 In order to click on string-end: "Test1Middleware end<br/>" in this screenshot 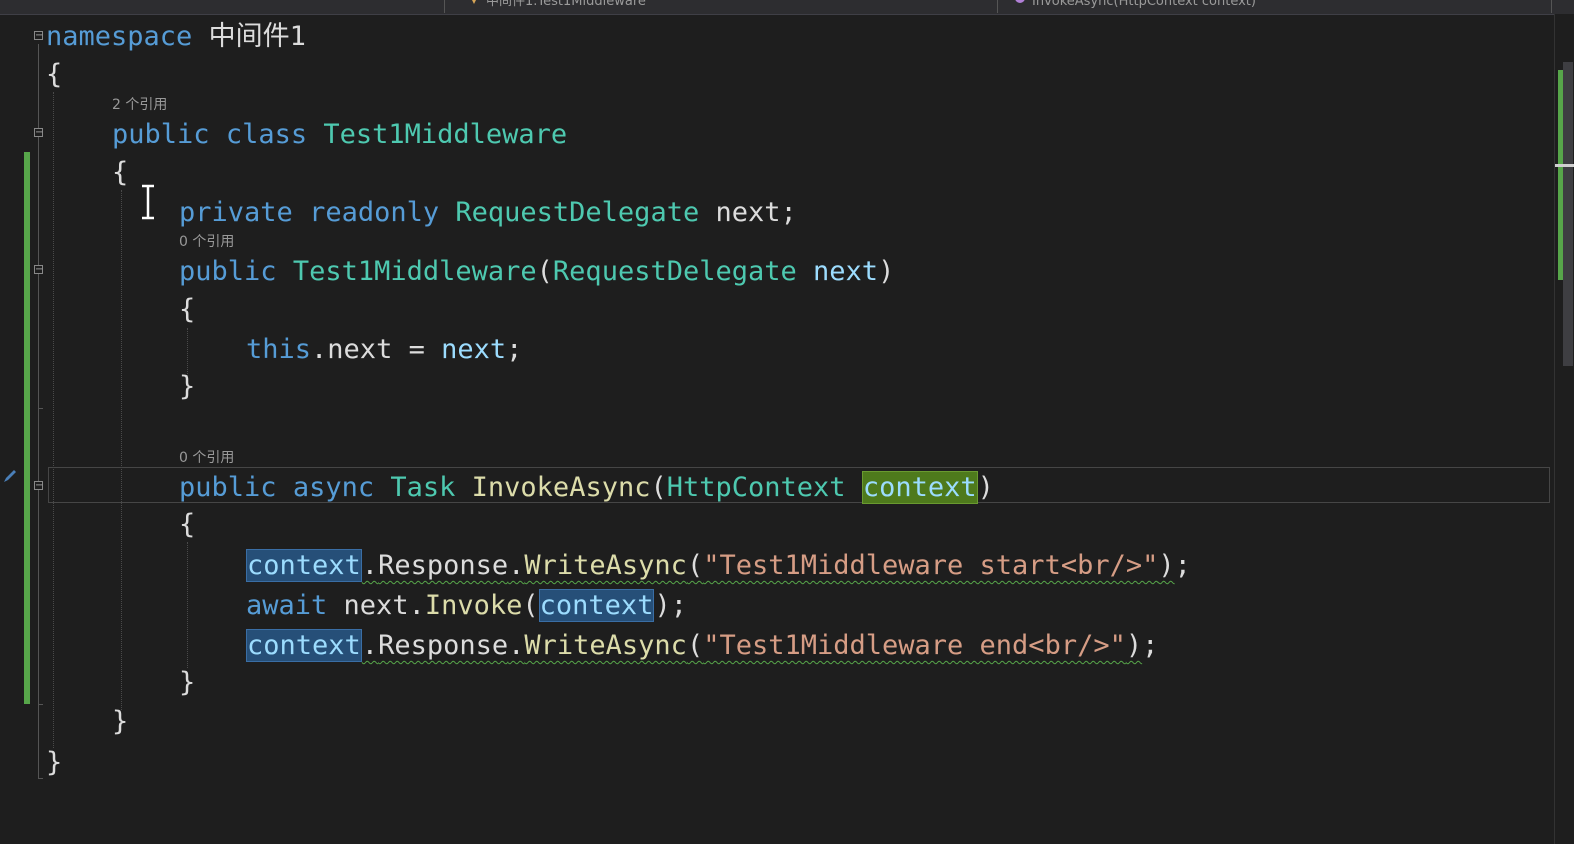, I will do `click(914, 645)`.